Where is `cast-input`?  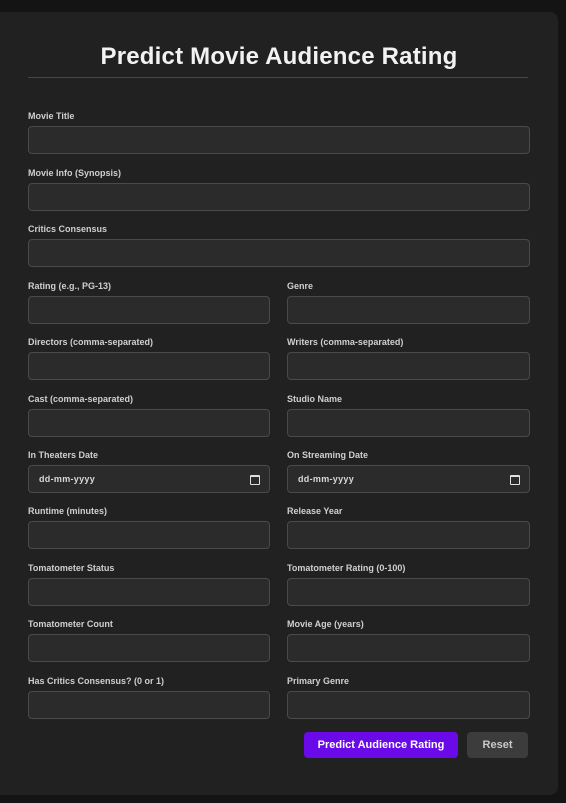
cast-input is located at coordinates (149, 423).